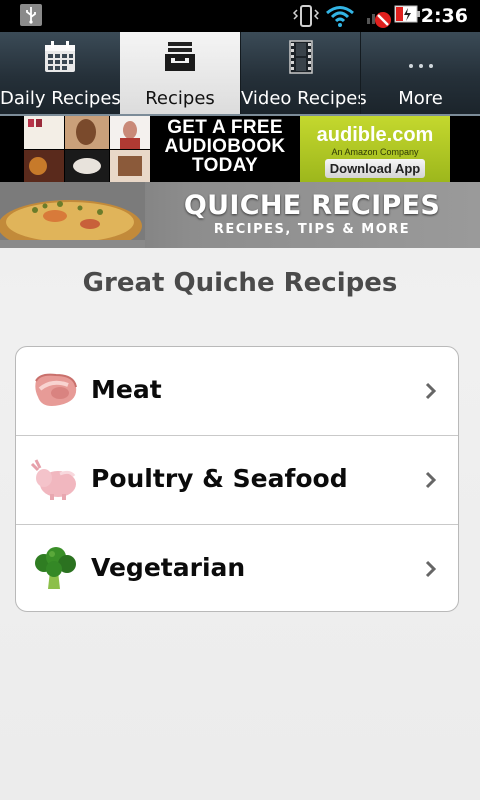 Image resolution: width=480 pixels, height=800 pixels. I want to click on hero-title: QUICHE RECIPES, so click(312, 205).